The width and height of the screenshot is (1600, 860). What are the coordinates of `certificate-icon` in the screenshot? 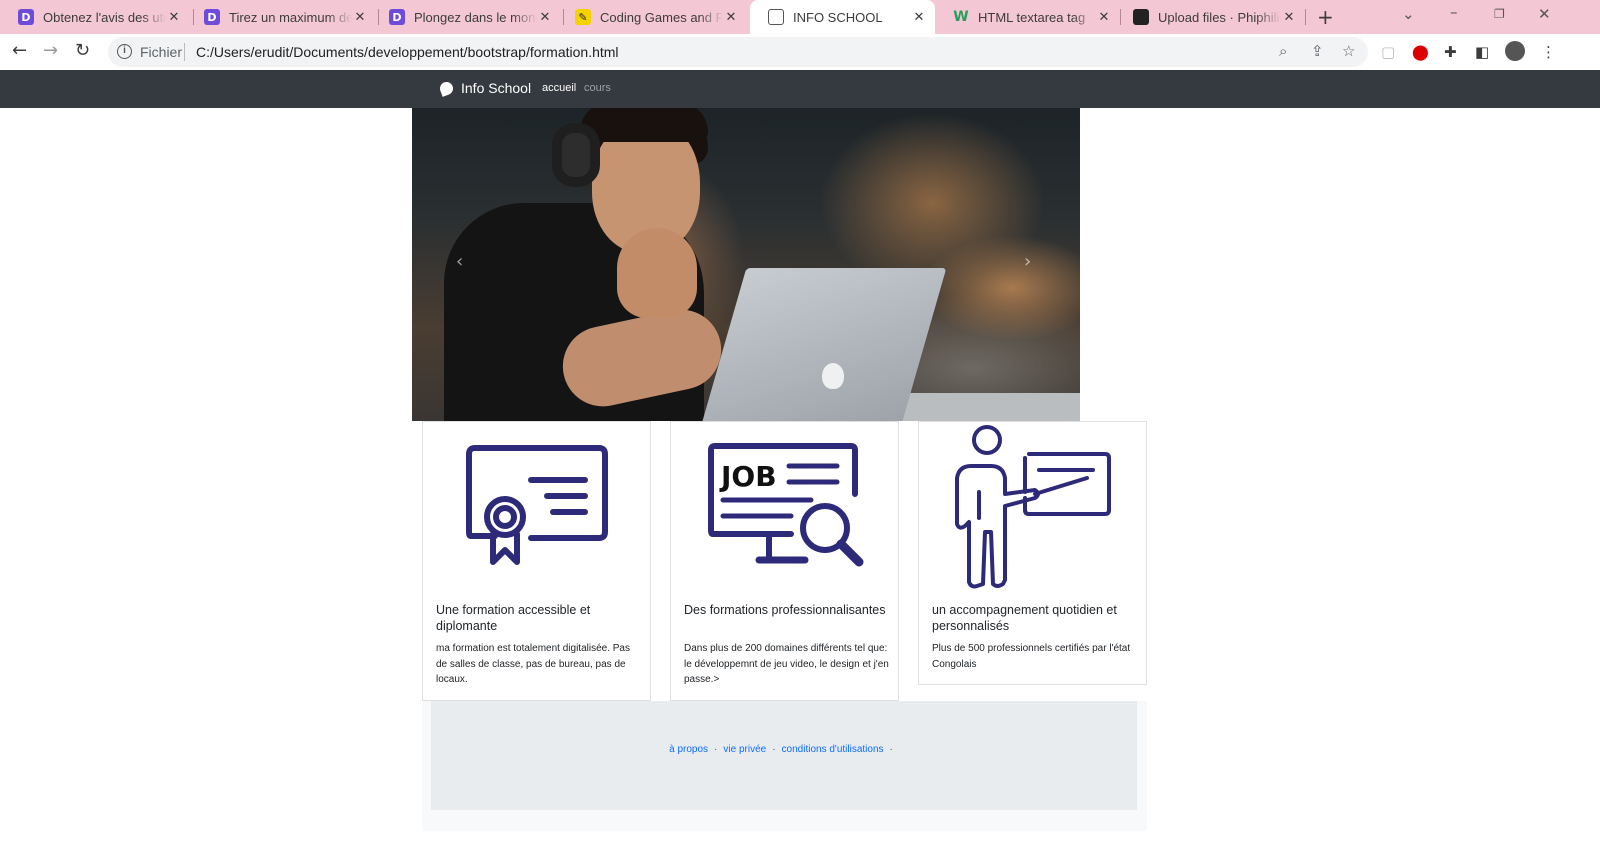 It's located at (537, 507).